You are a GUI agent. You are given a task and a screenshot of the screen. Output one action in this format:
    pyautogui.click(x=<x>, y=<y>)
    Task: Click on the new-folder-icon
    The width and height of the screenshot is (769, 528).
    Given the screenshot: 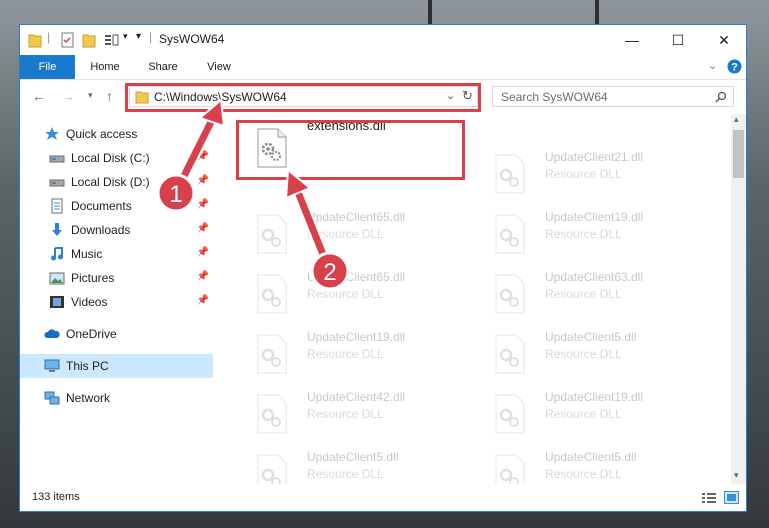 What is the action you would take?
    pyautogui.click(x=89, y=40)
    